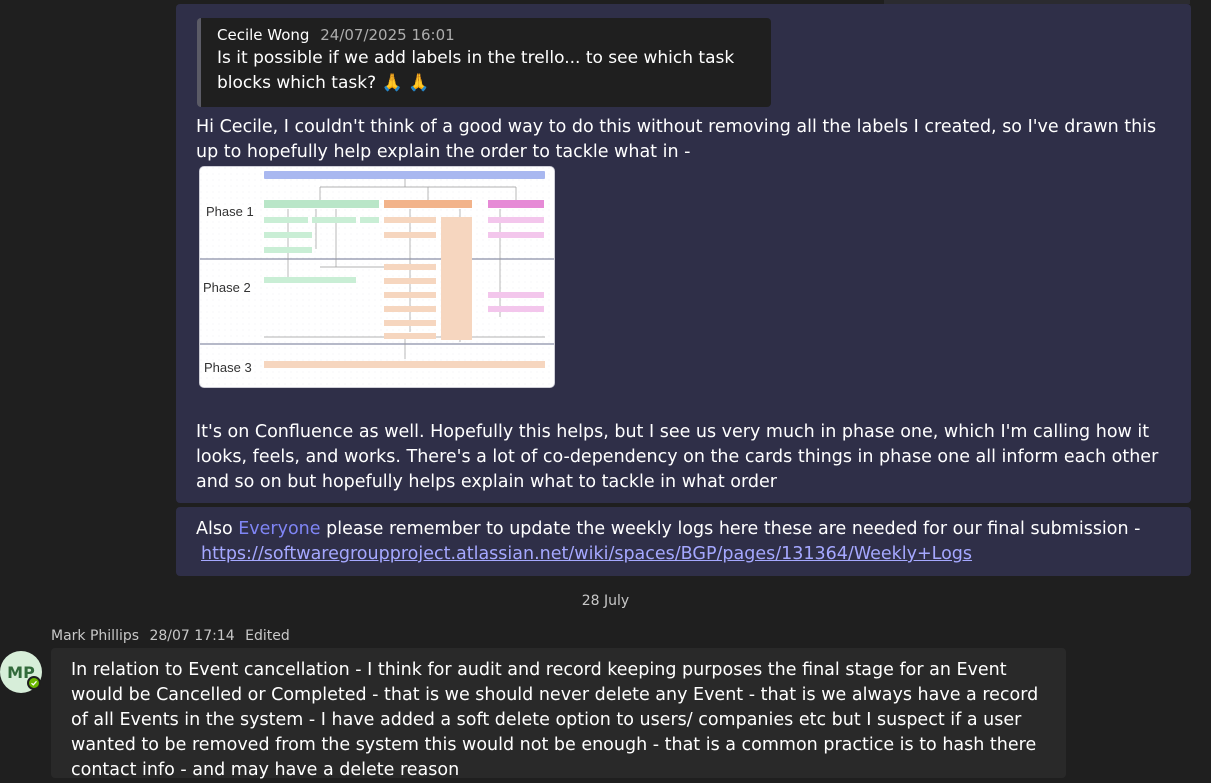 Image resolution: width=1211 pixels, height=783 pixels. Describe the element at coordinates (34, 683) in the screenshot. I see `presence-available-icon` at that location.